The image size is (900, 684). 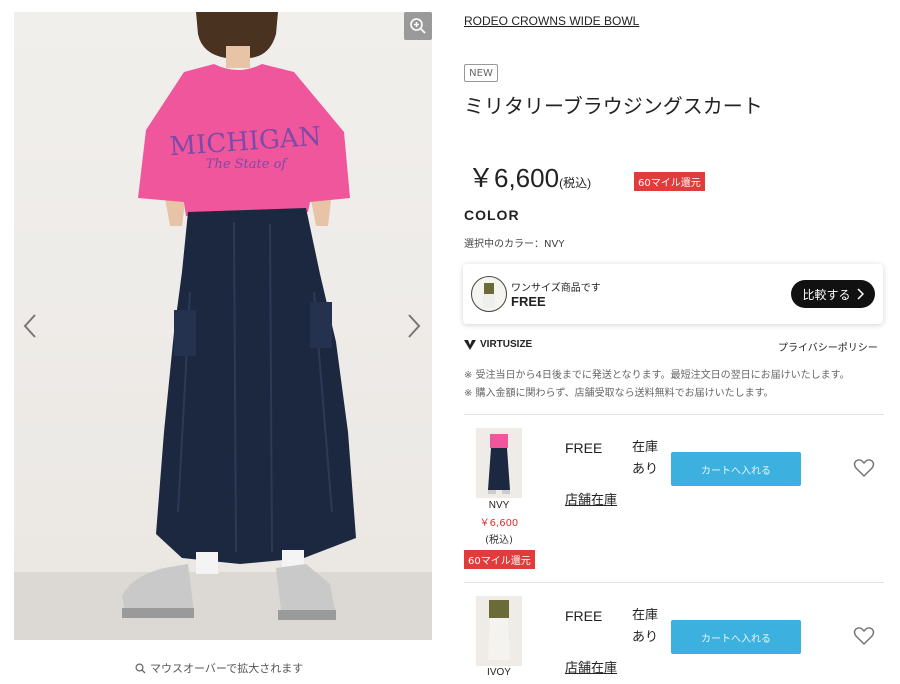 I want to click on selected-color-text: 選択中のカラー：NVY, so click(x=514, y=244).